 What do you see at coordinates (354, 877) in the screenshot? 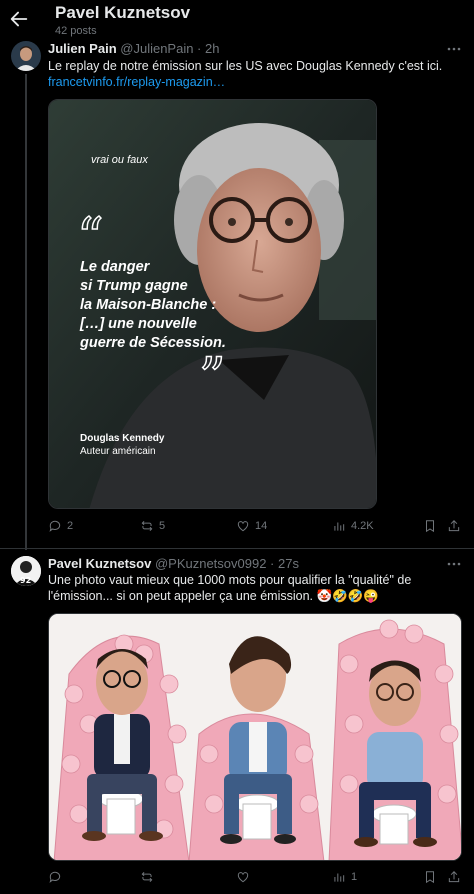
I see `view-count: 1` at bounding box center [354, 877].